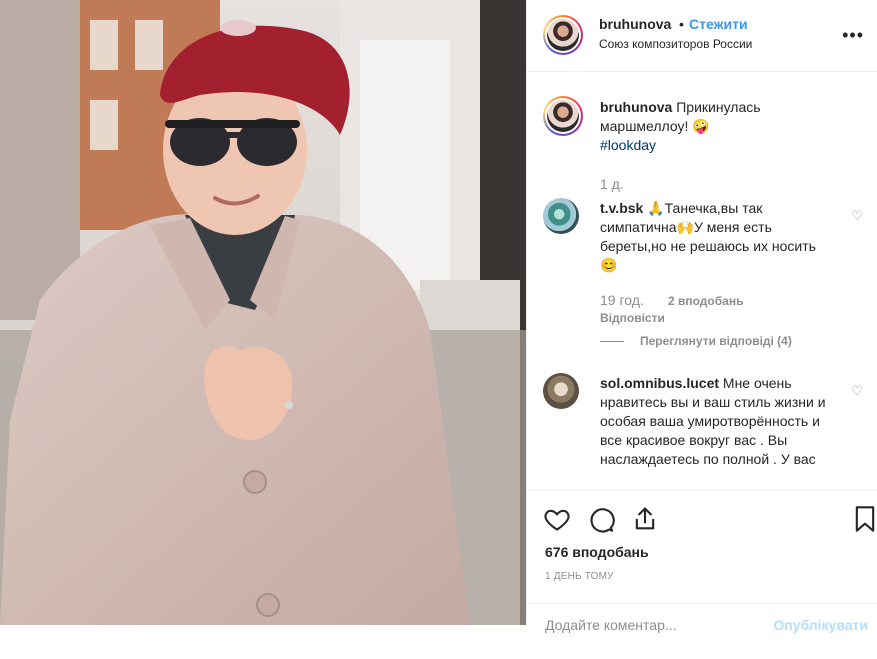  What do you see at coordinates (579, 576) in the screenshot?
I see `post-time-ago: 1 ДЕНЬ ТОМУ` at bounding box center [579, 576].